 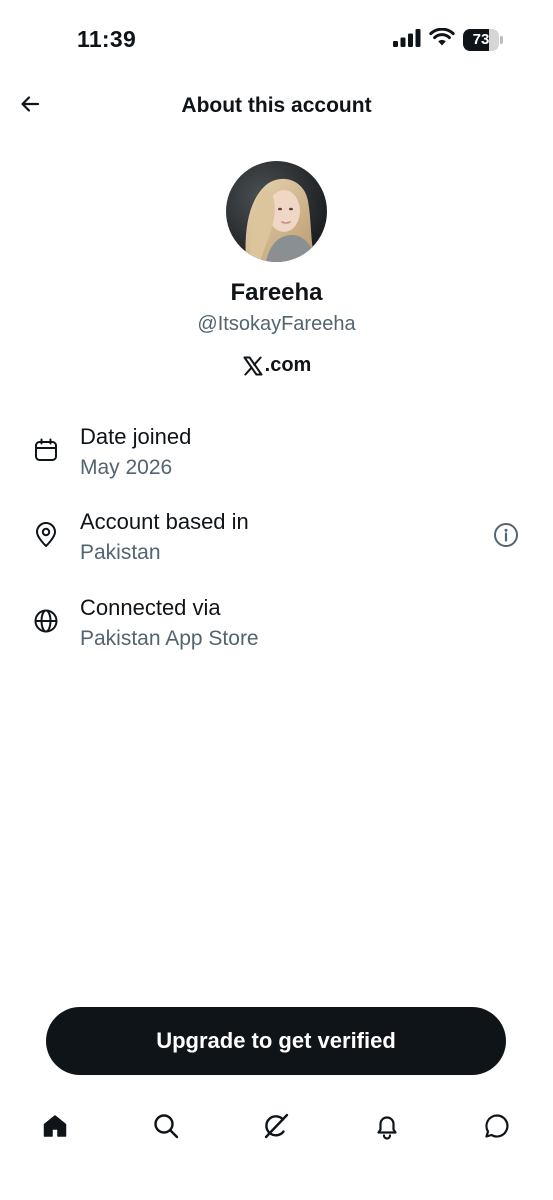 I want to click on info-icon, so click(x=506, y=535).